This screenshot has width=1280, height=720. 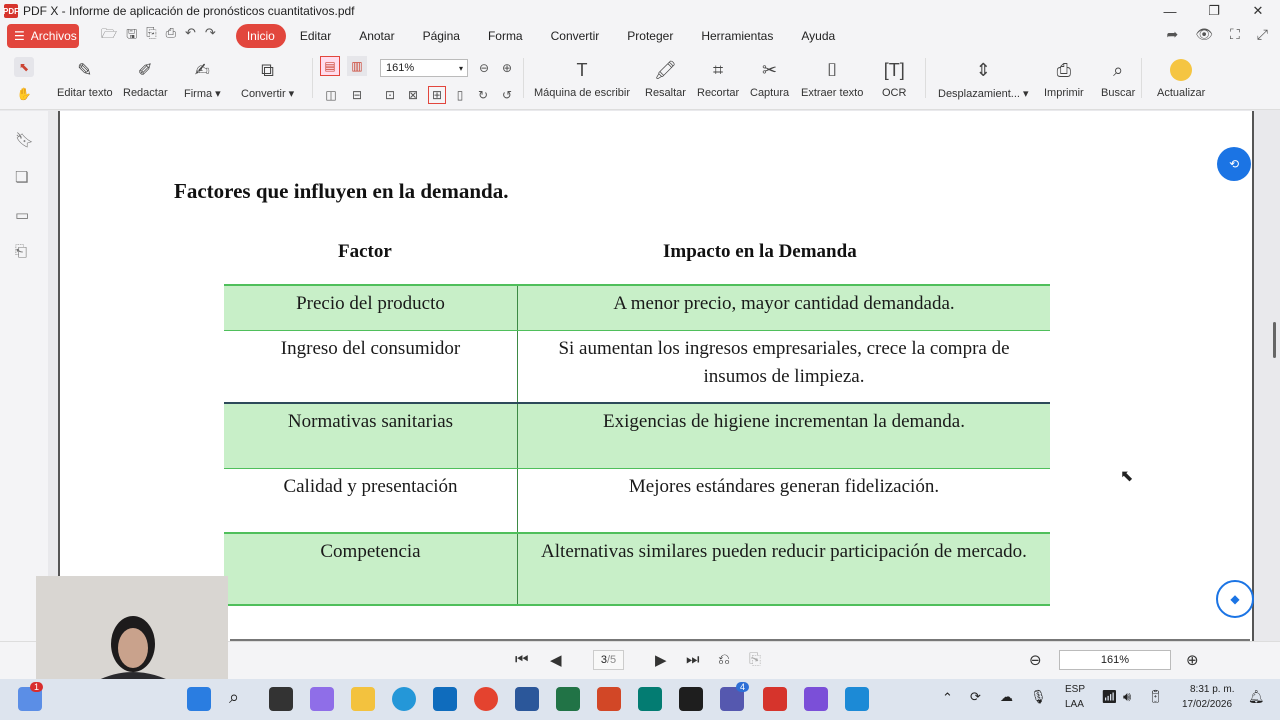 I want to click on tool-captura: ✂ Captura, so click(x=769, y=78).